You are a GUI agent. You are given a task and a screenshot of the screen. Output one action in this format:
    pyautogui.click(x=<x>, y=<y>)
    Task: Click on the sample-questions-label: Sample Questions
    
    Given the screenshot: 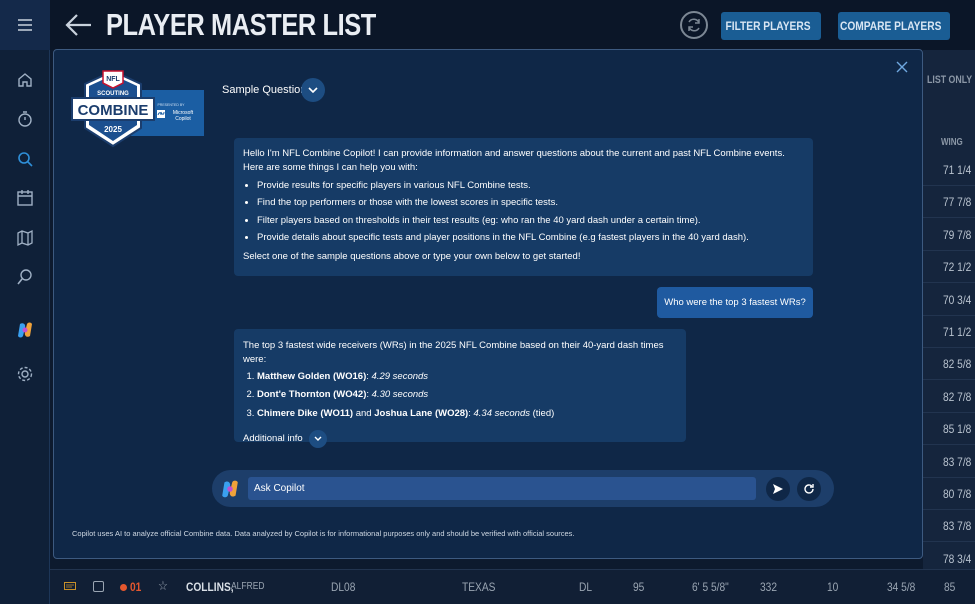 What is the action you would take?
    pyautogui.click(x=267, y=90)
    